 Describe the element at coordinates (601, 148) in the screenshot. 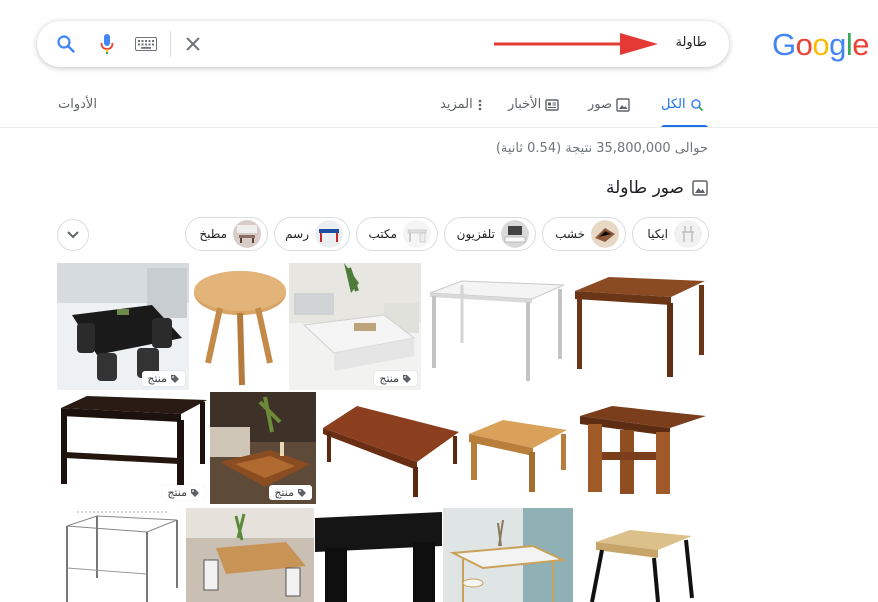

I see `result-stats: حوالى 35,800,000 نتيجة (0.54 ثانية)` at that location.